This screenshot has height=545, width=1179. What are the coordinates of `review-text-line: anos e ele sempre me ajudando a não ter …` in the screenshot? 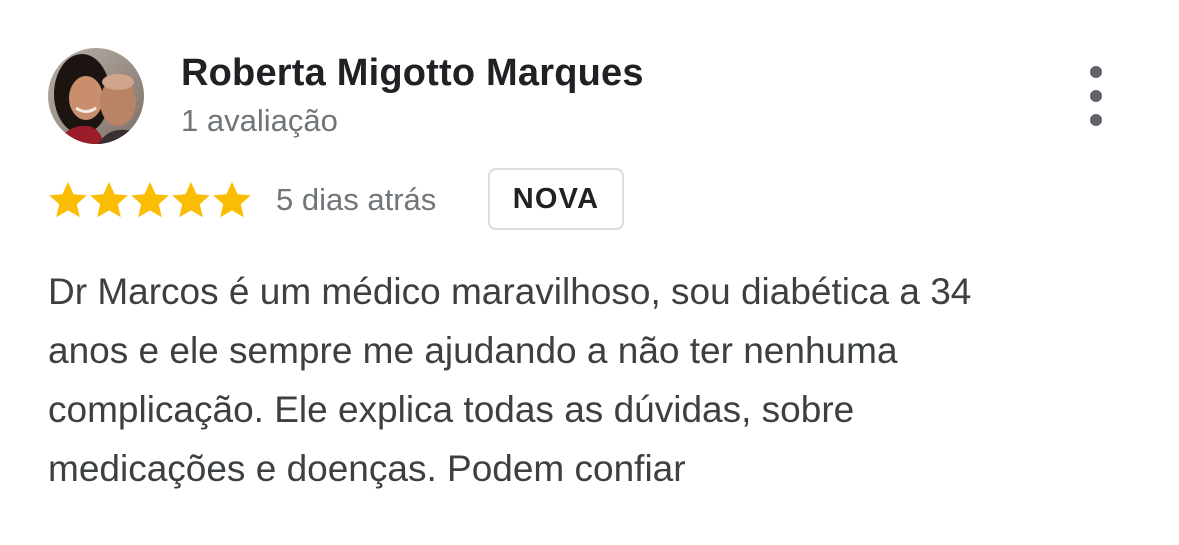 It's located at (473, 350).